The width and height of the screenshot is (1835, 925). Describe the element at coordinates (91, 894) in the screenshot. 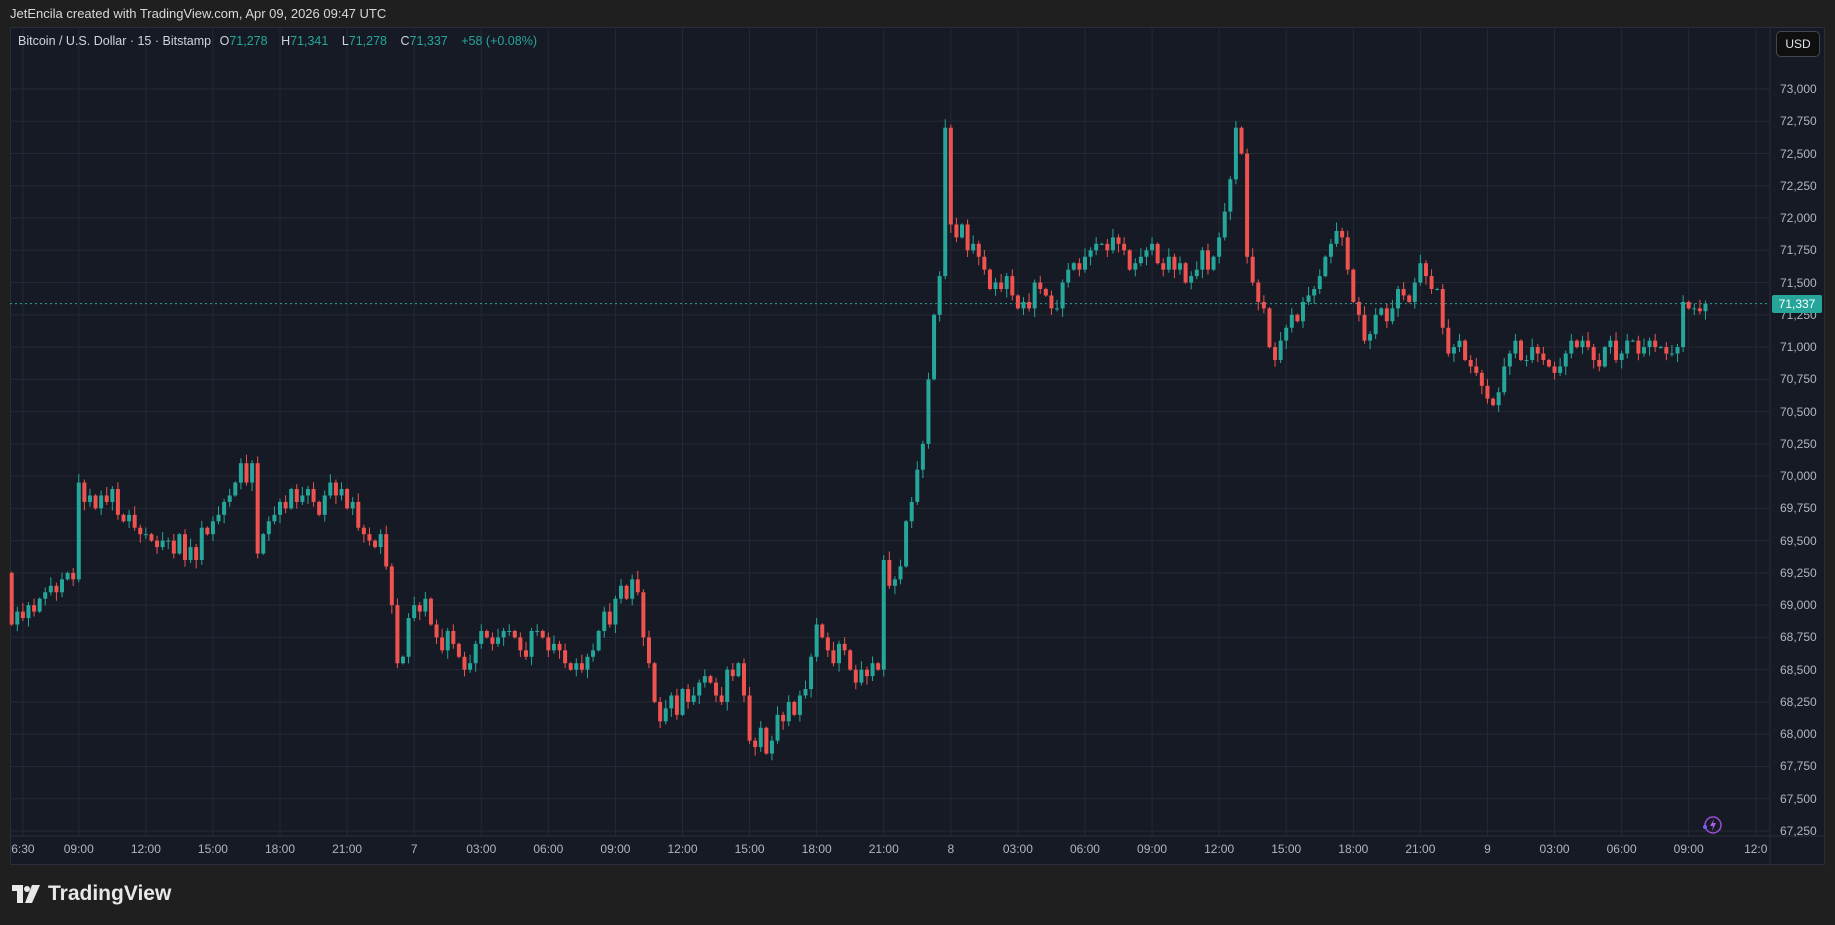

I see `tradingview-logo: TradingView` at that location.